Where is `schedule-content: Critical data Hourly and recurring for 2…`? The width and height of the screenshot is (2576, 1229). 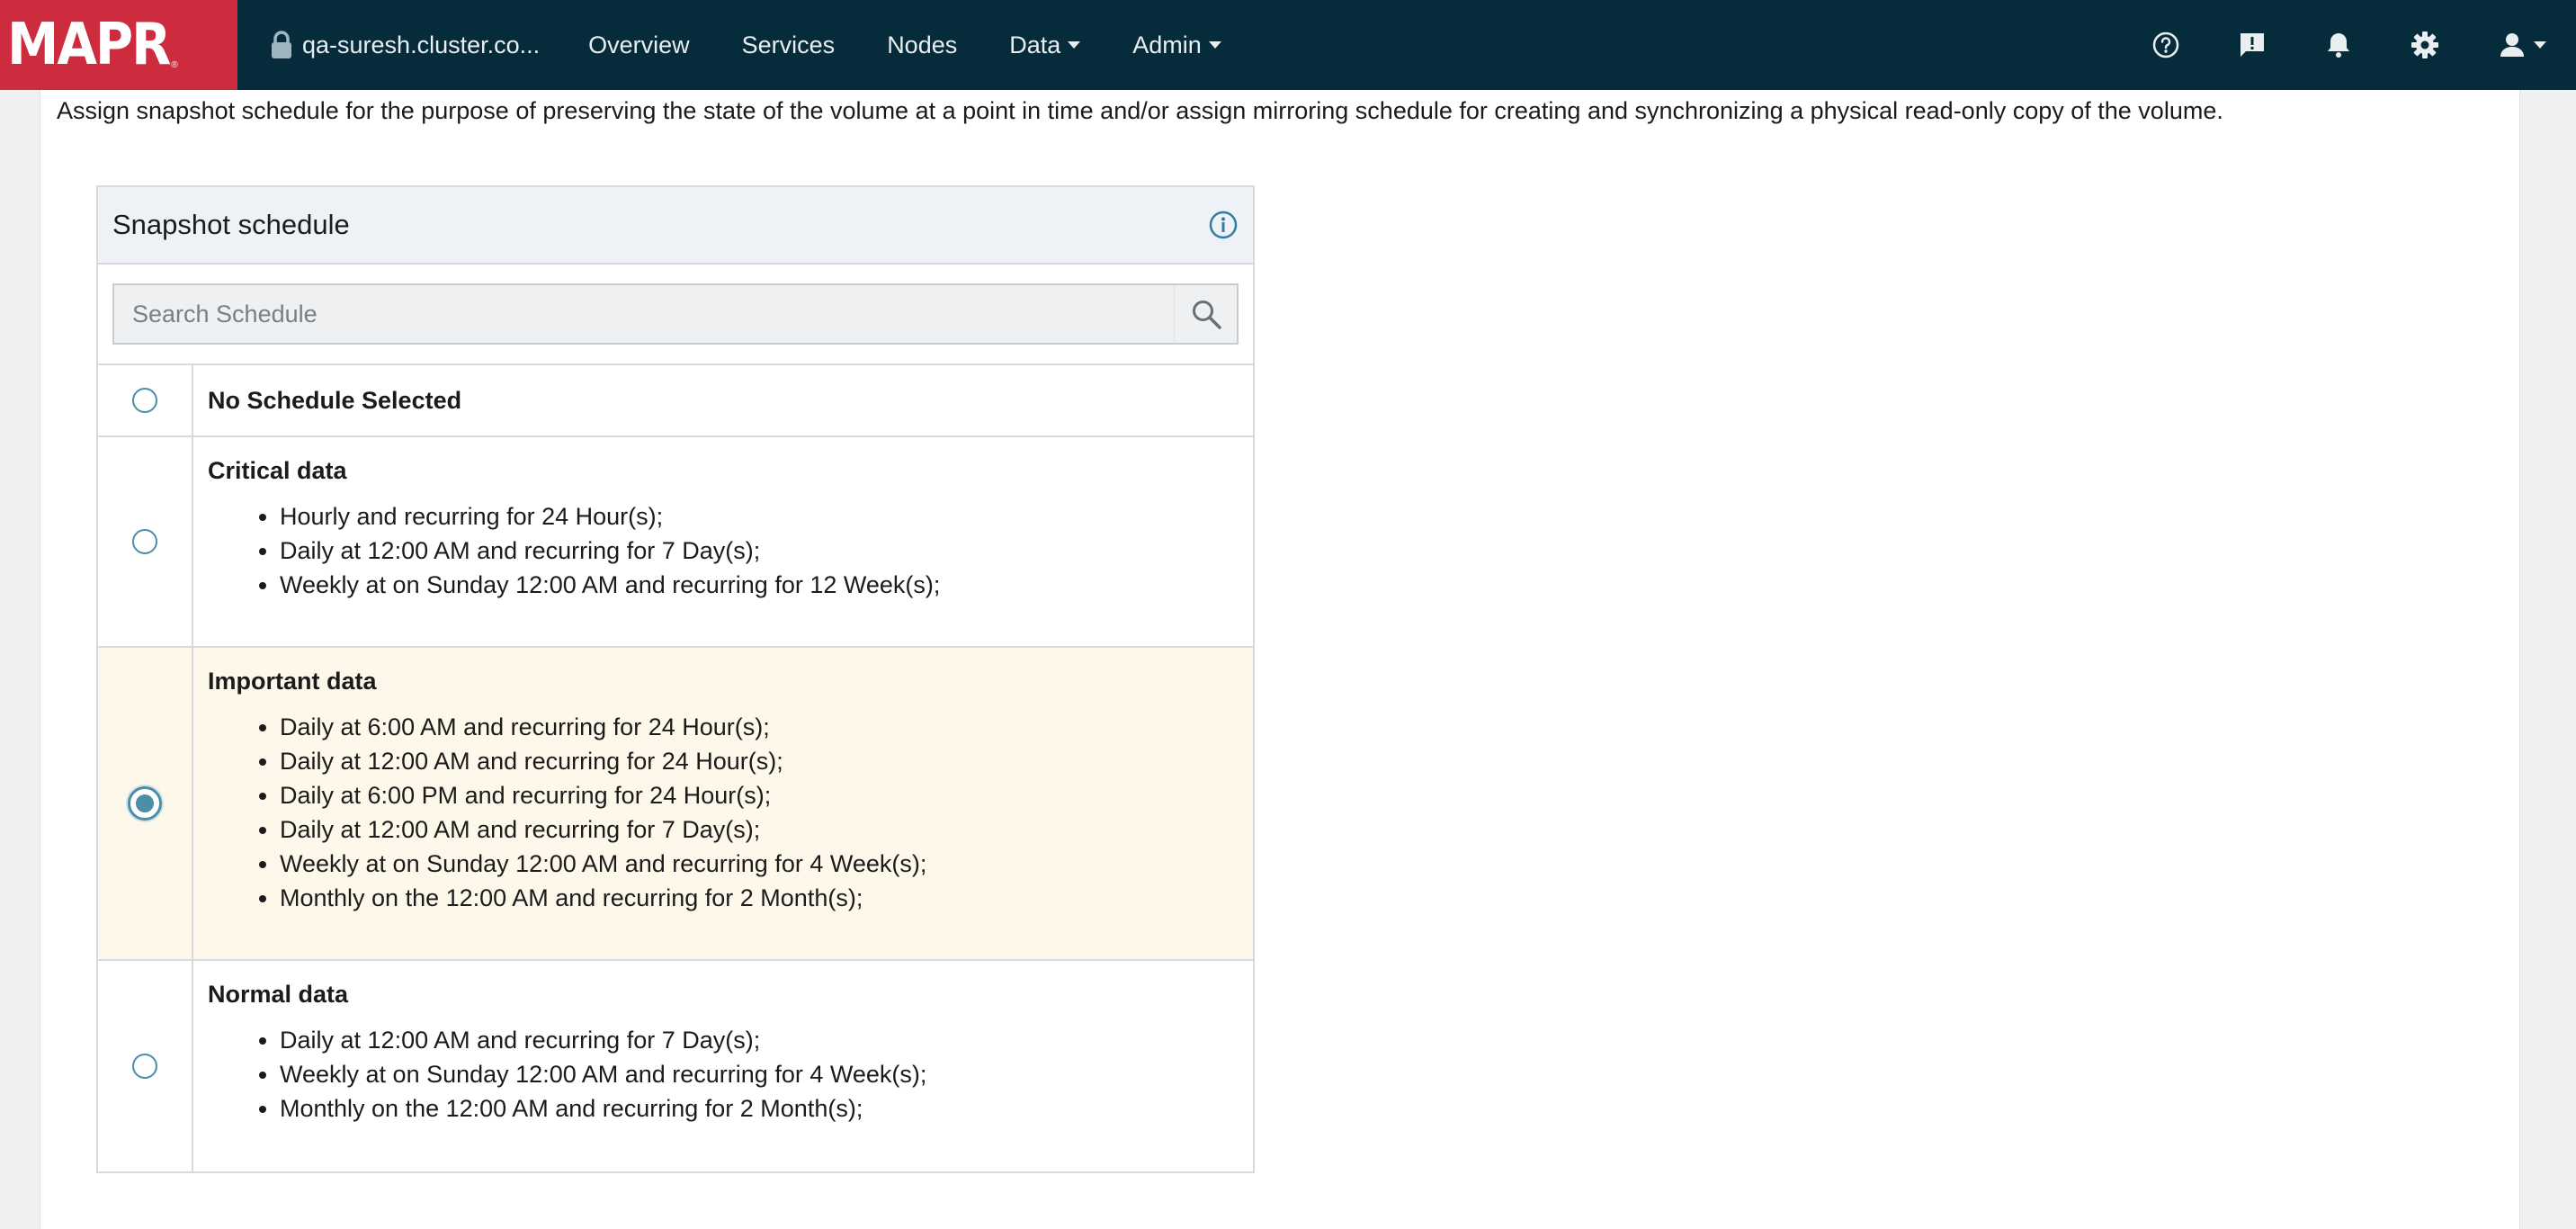 schedule-content: Critical data Hourly and recurring for 2… is located at coordinates (723, 542).